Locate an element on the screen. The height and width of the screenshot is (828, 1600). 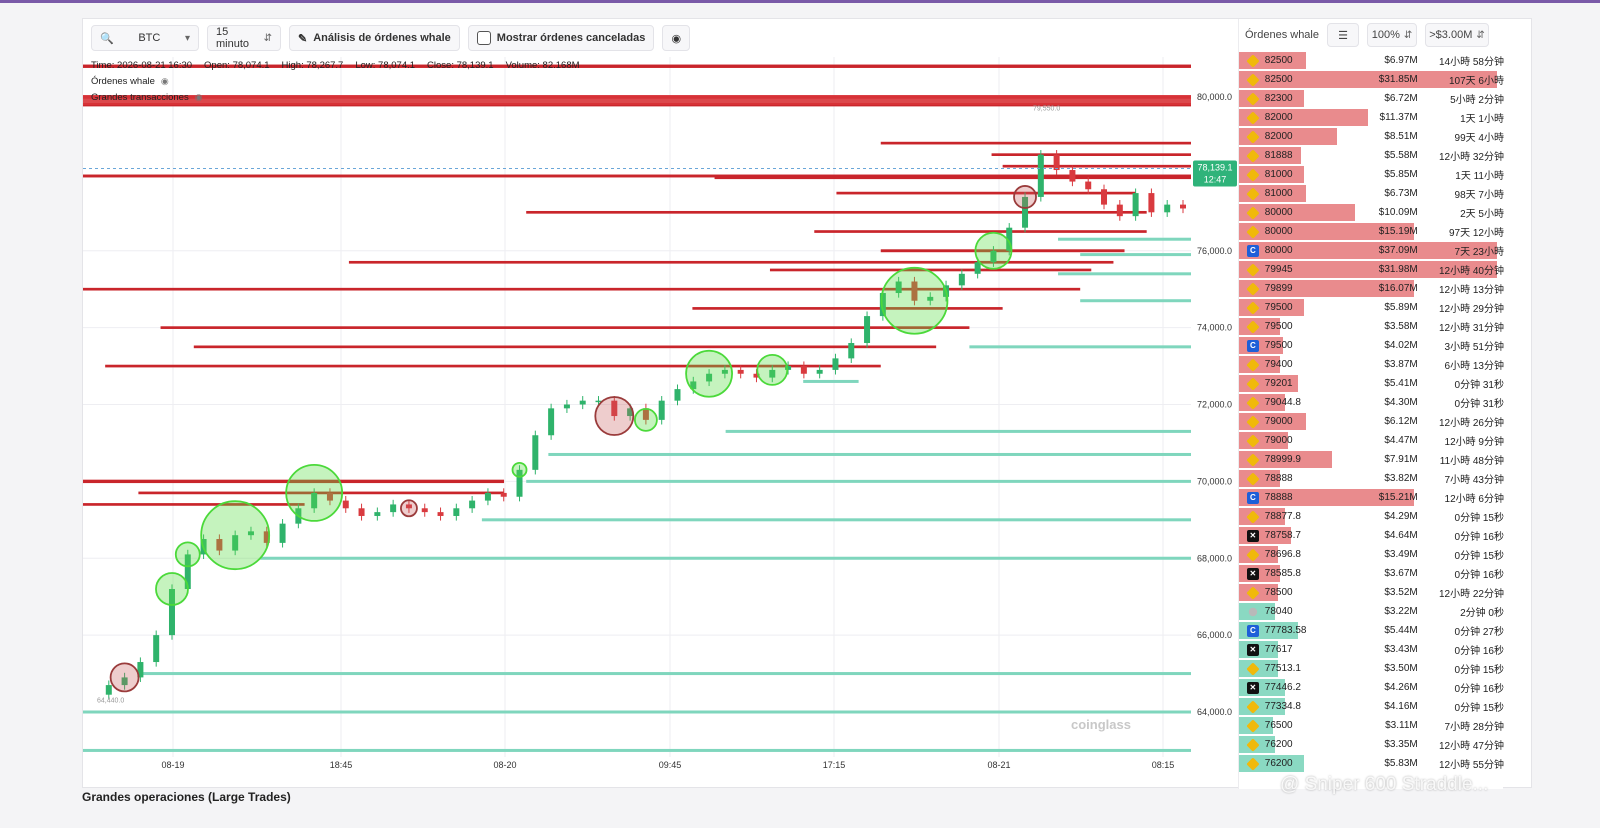
whale-order-row: 82000 $8.51M 99天 4小時 is located at coordinates (1371, 136).